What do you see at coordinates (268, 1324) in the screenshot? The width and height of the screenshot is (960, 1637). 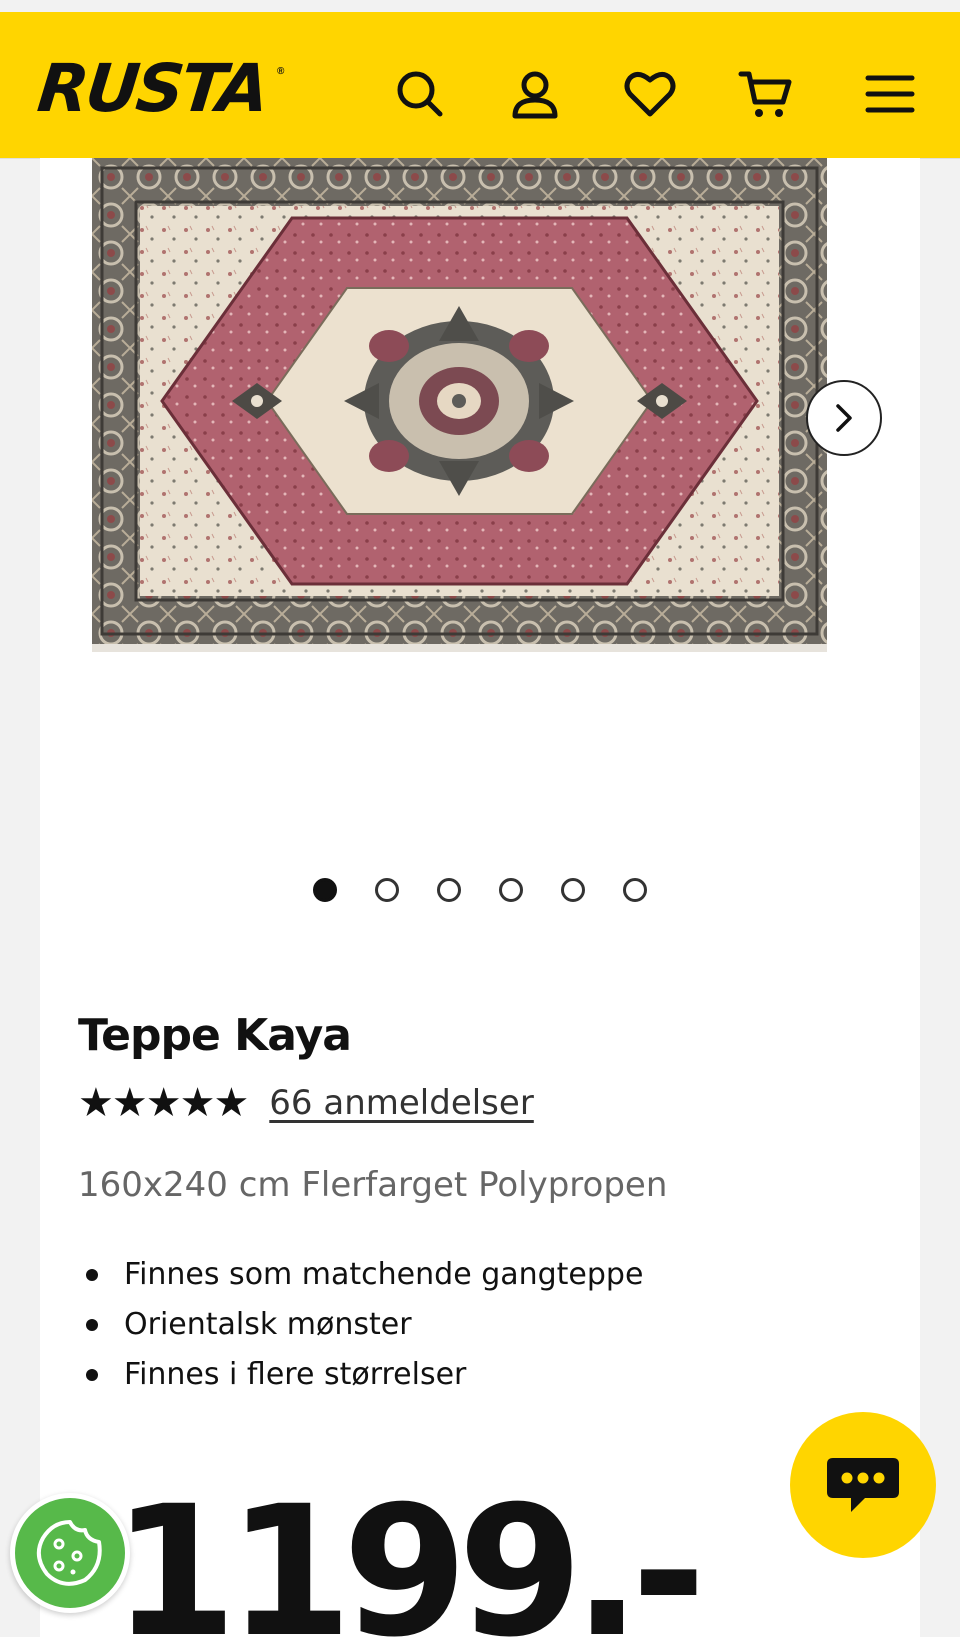 I see `feature-text: Orientalsk mønster` at bounding box center [268, 1324].